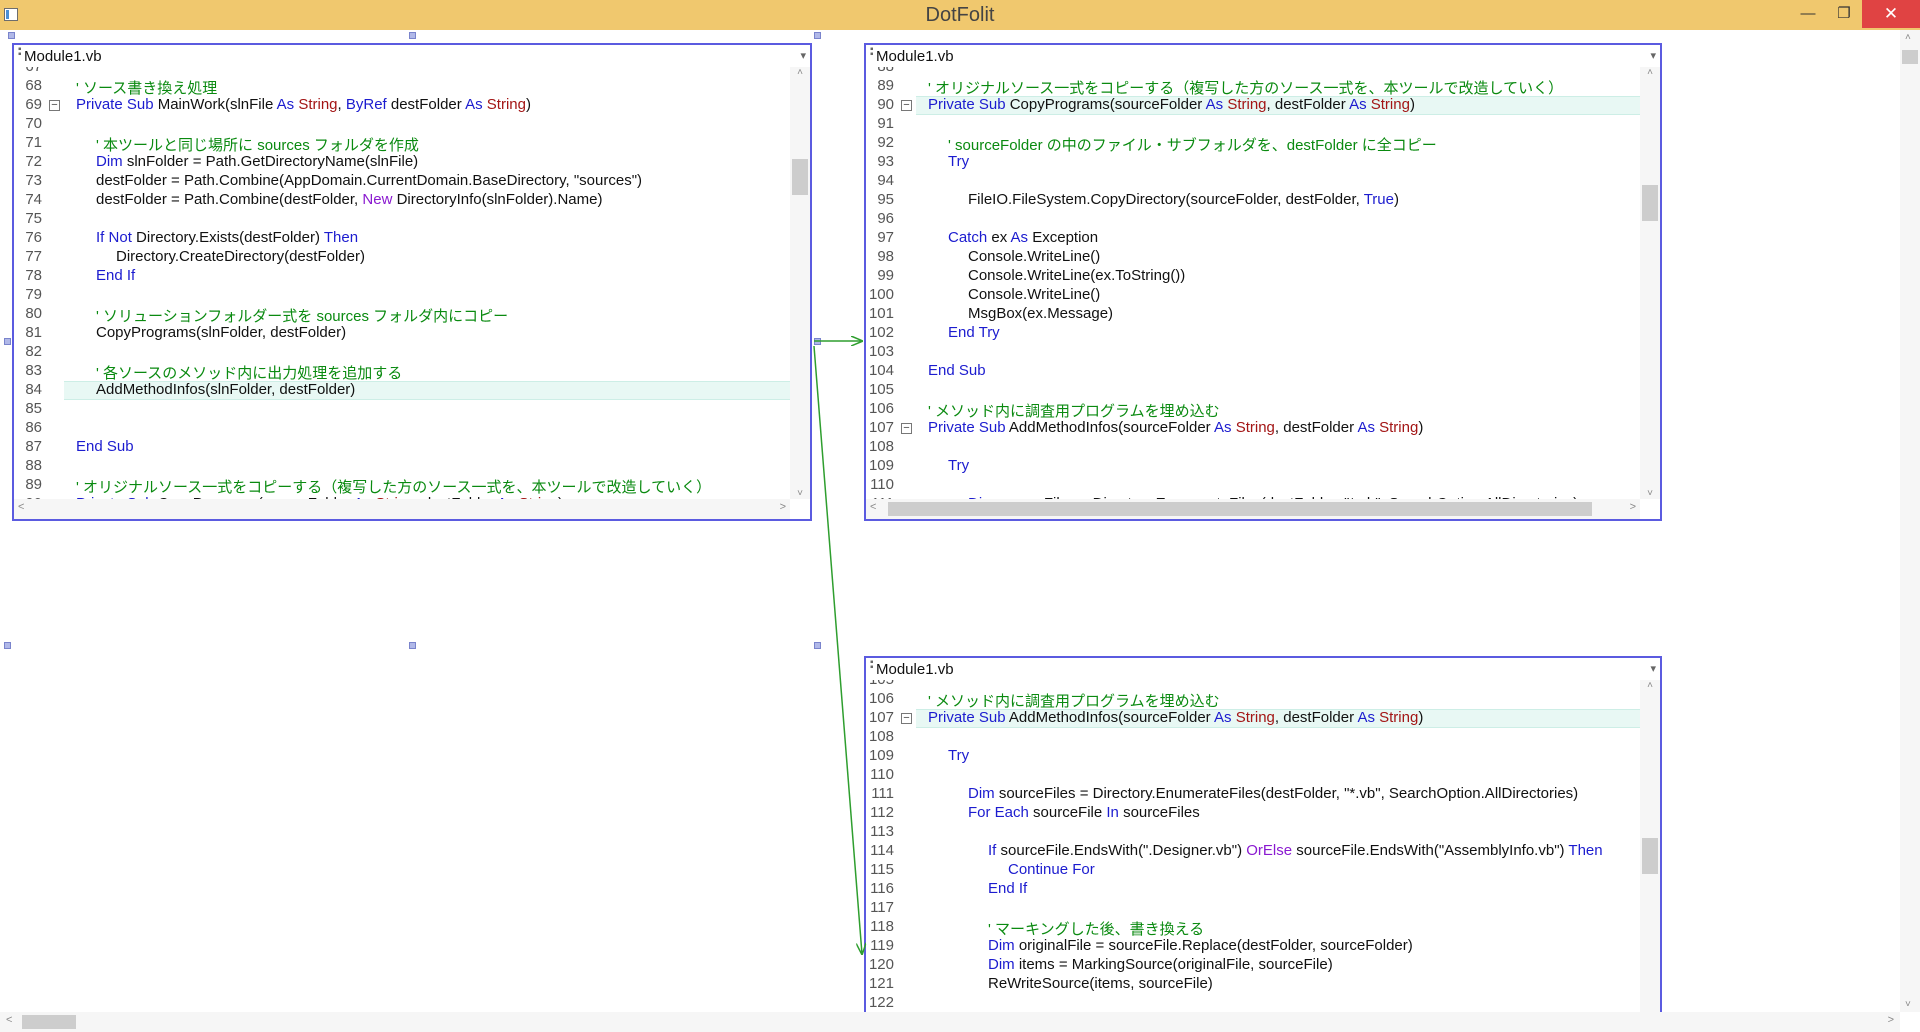 The image size is (1920, 1032). What do you see at coordinates (402, 72) in the screenshot?
I see `code-line: 67` at bounding box center [402, 72].